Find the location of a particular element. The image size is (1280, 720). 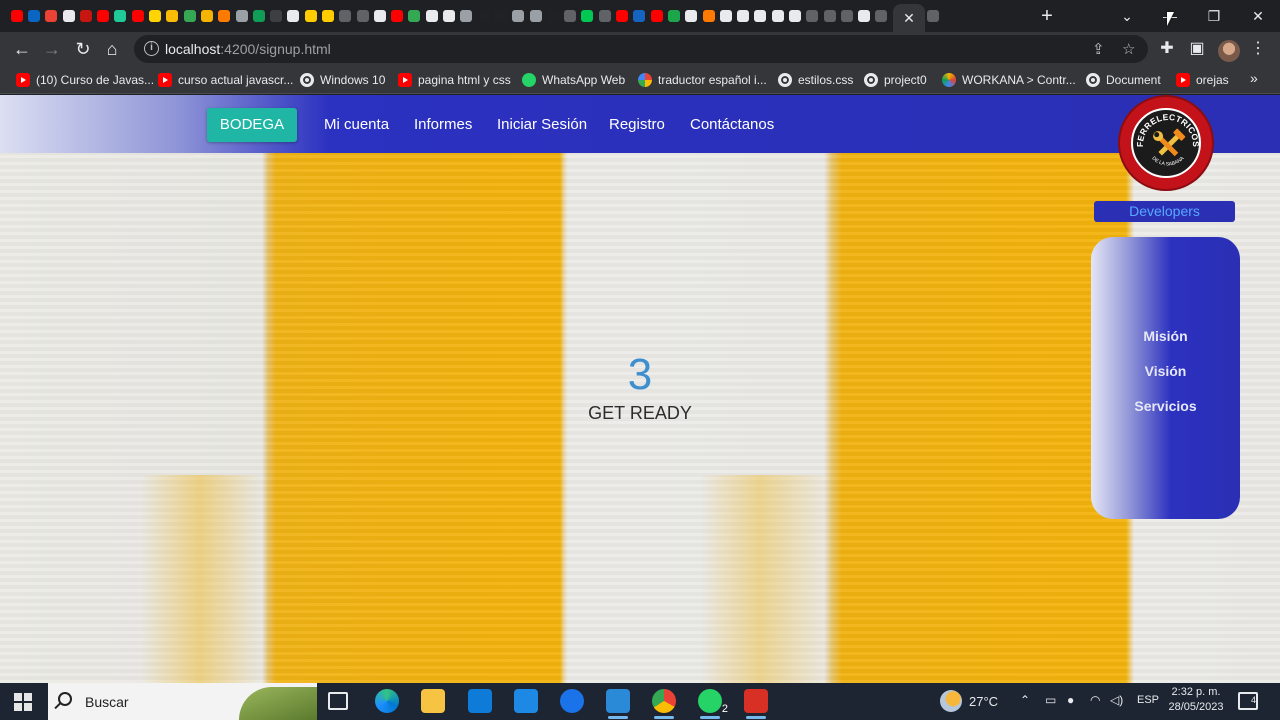

language-indicator: ESP is located at coordinates (1148, 700).